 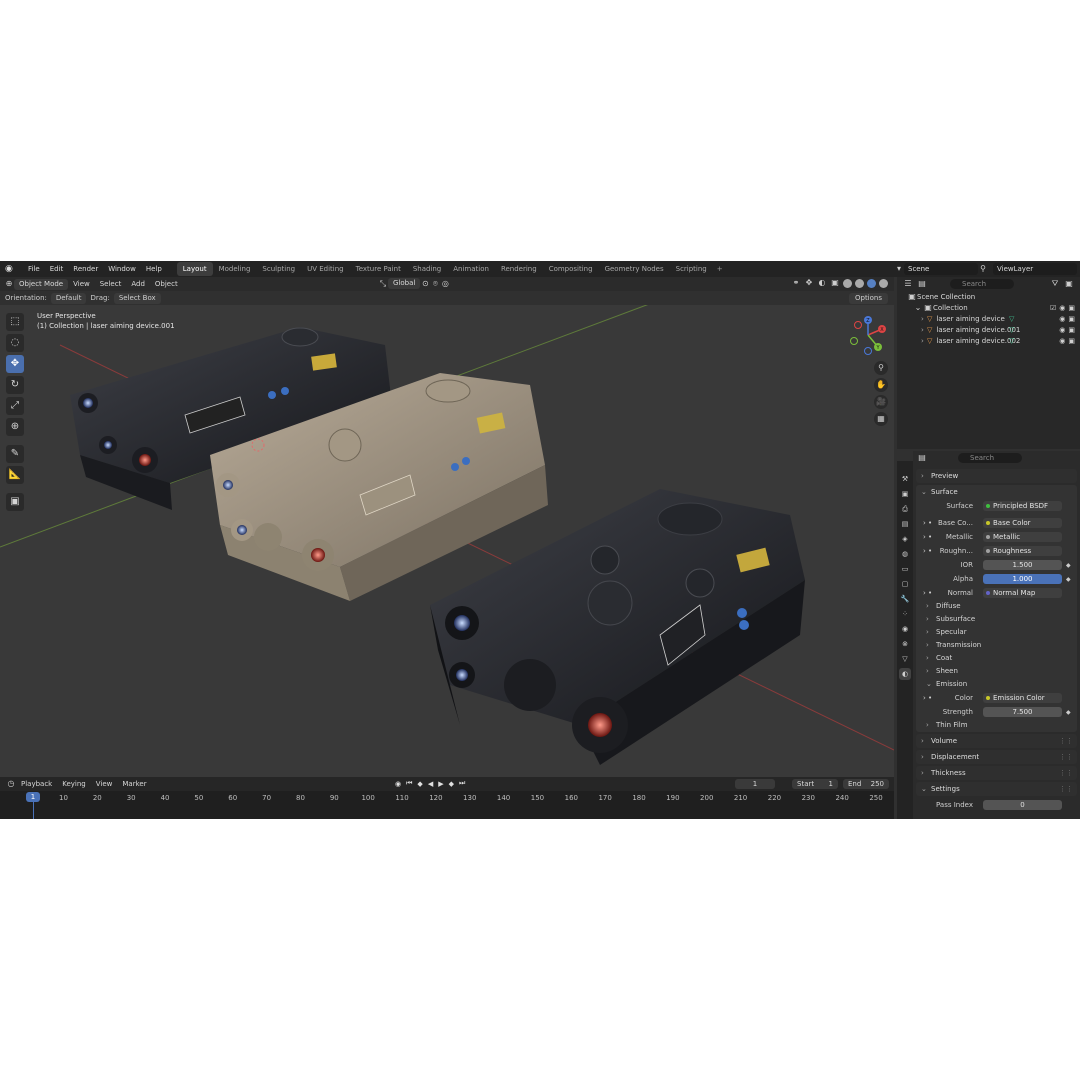 I want to click on data-properties-icon: ▽, so click(x=905, y=659).